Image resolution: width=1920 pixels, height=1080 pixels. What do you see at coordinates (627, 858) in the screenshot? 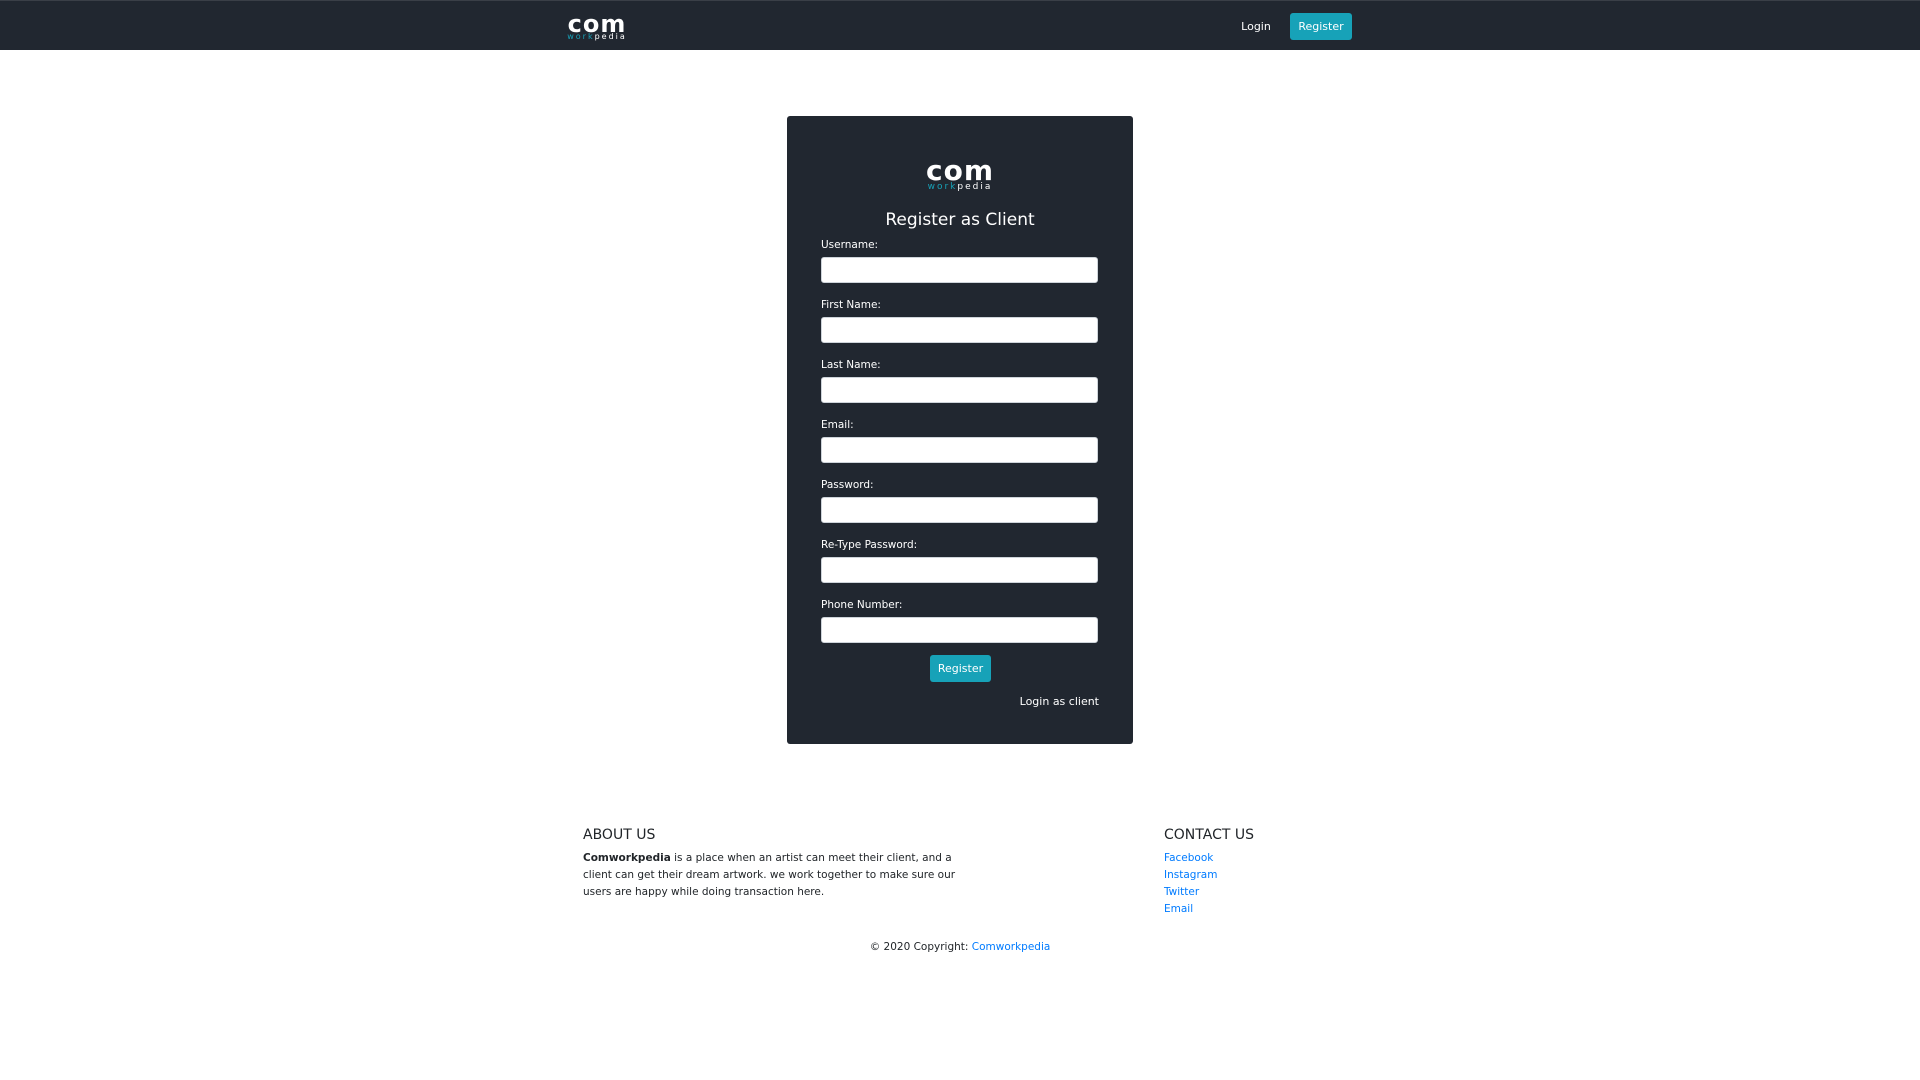
I see `about-brand-name: Comworkpedia` at bounding box center [627, 858].